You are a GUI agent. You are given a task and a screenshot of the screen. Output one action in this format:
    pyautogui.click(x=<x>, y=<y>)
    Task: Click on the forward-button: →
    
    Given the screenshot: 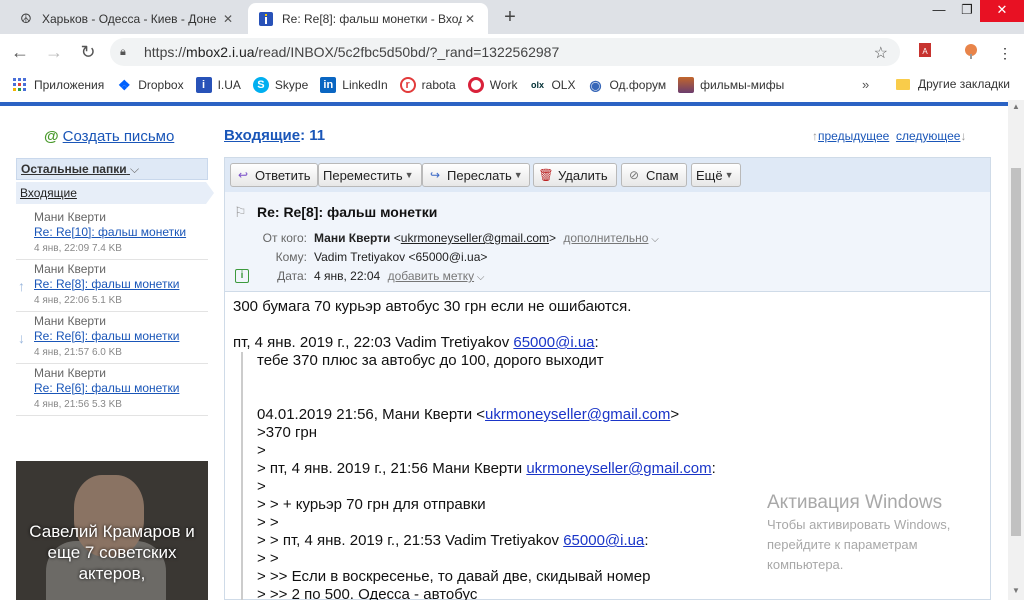 What is the action you would take?
    pyautogui.click(x=54, y=52)
    